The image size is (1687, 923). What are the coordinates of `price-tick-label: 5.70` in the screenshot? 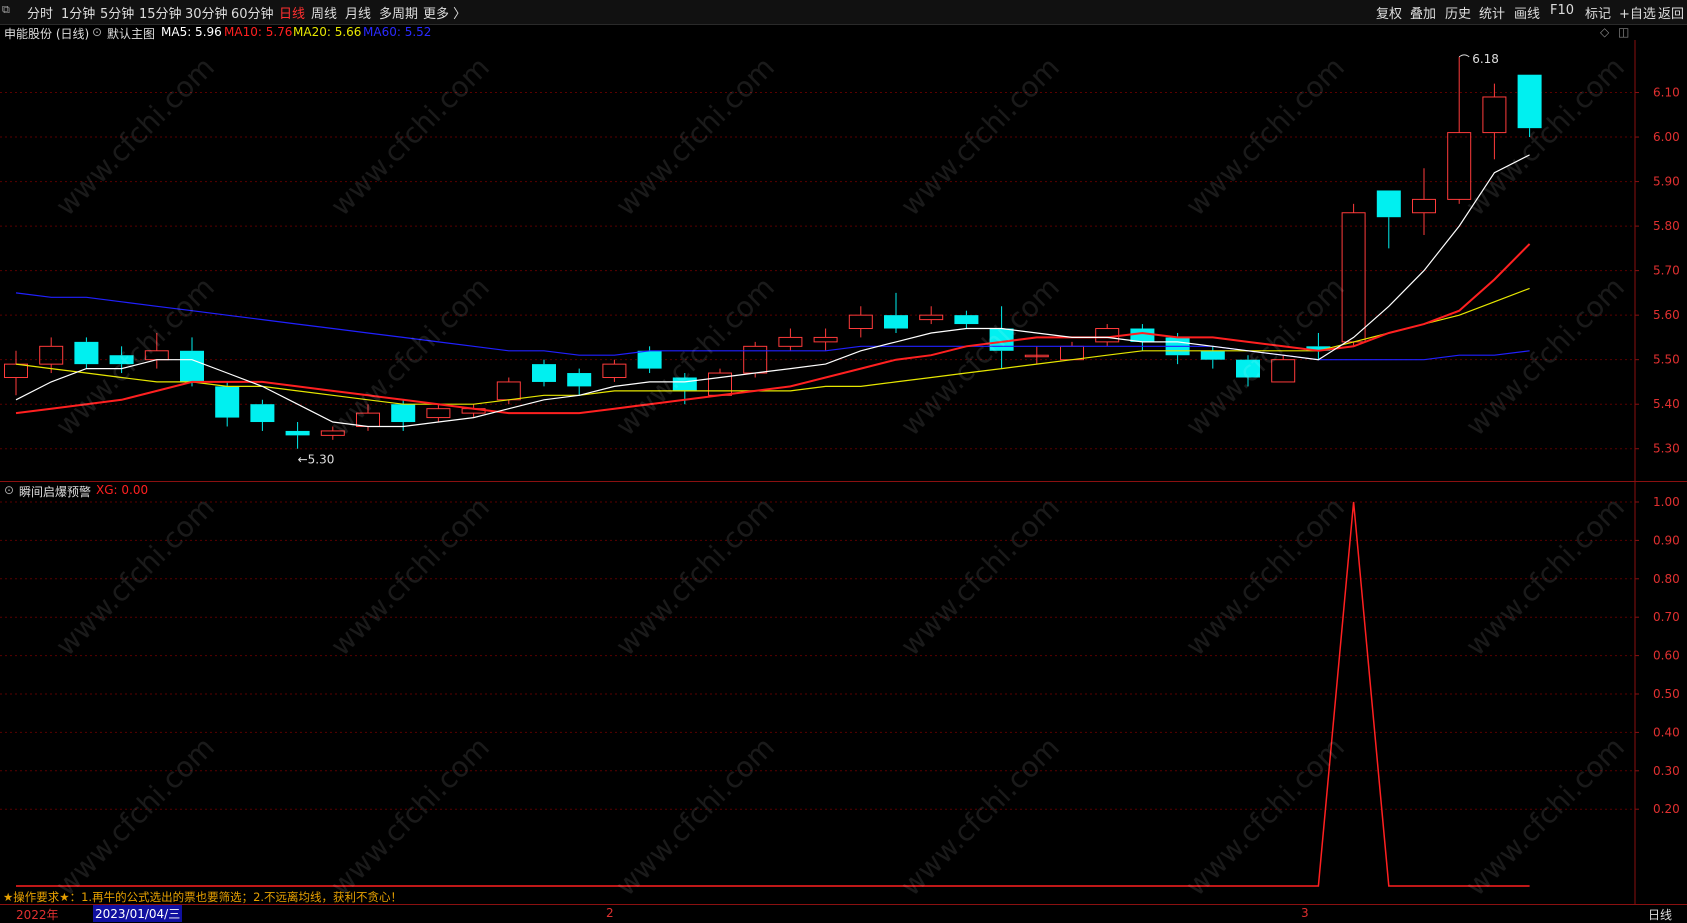 It's located at (1666, 271).